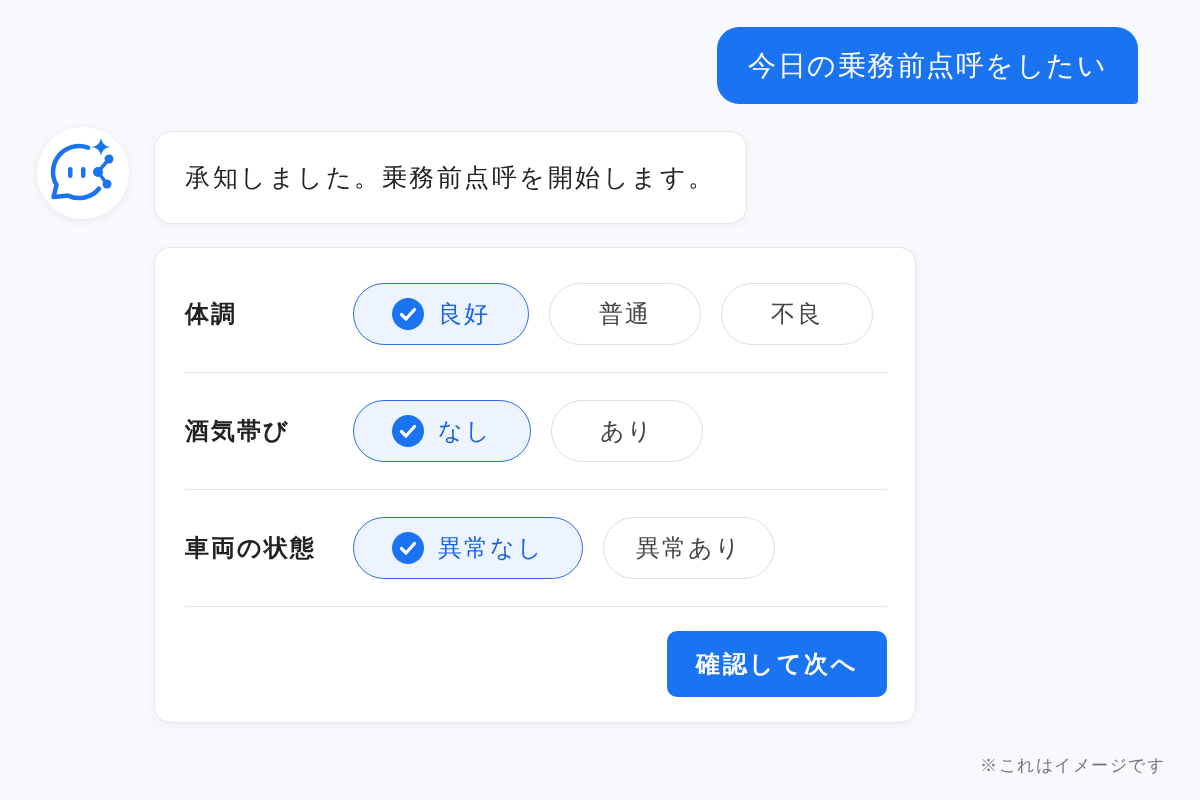 This screenshot has height=800, width=1200. Describe the element at coordinates (627, 431) in the screenshot. I see `option-button: あり` at that location.